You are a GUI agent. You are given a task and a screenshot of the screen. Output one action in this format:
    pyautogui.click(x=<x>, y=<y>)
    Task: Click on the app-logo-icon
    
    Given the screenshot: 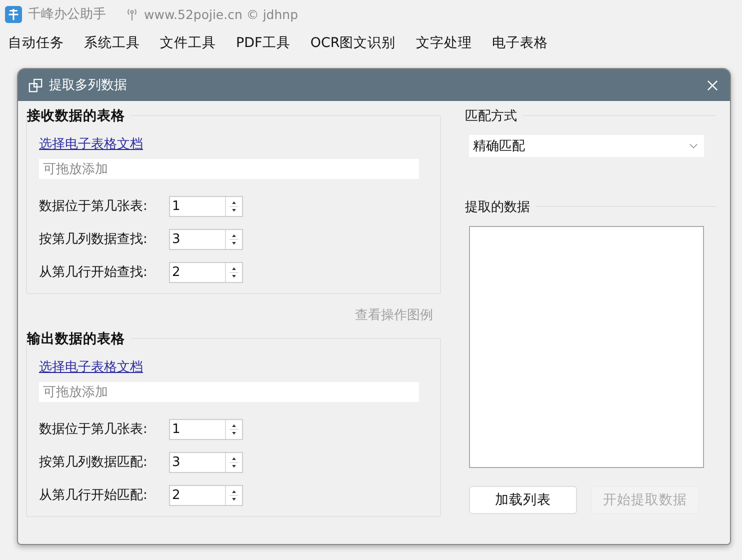 What is the action you would take?
    pyautogui.click(x=13, y=14)
    